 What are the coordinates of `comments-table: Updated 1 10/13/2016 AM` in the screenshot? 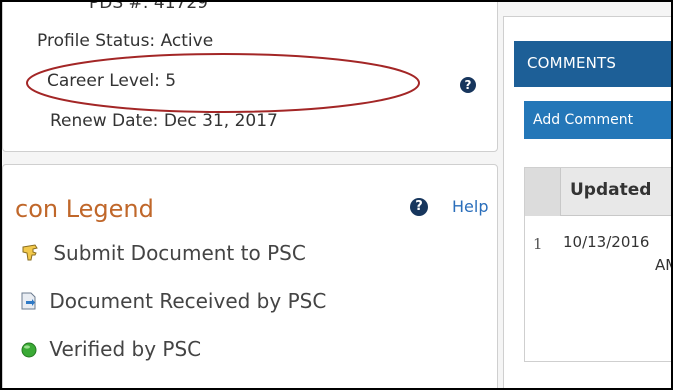 It's located at (597, 264).